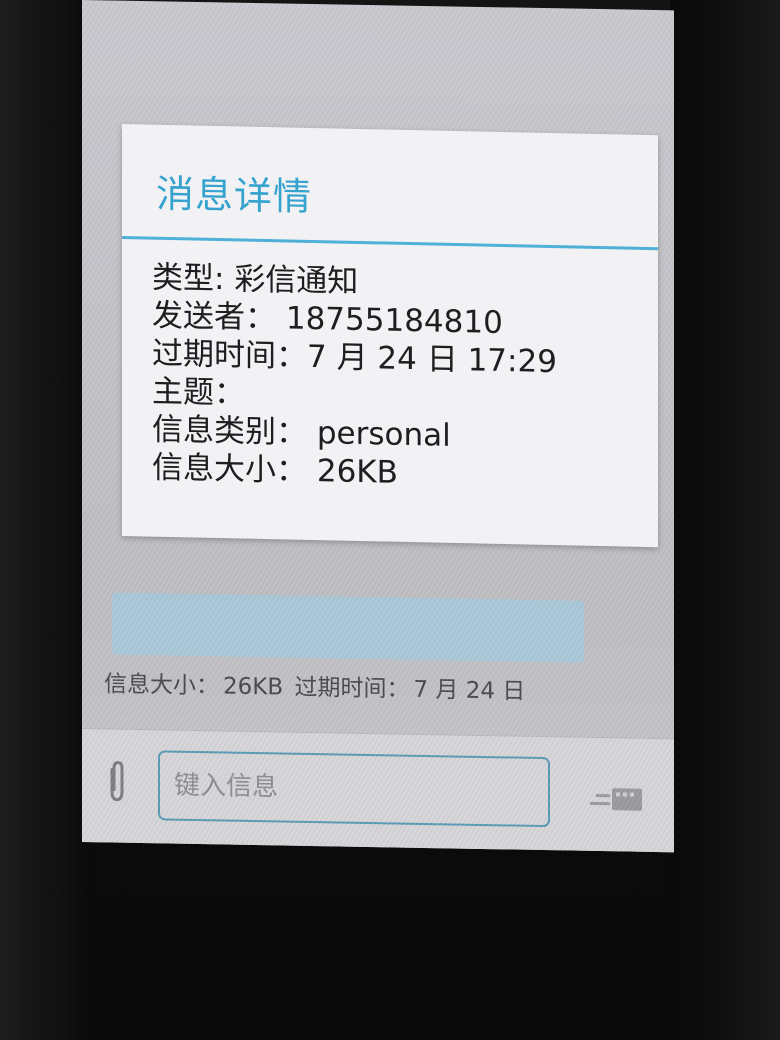  What do you see at coordinates (469, 690) in the screenshot?
I see `message-expiry-value: 7 月 24 日` at bounding box center [469, 690].